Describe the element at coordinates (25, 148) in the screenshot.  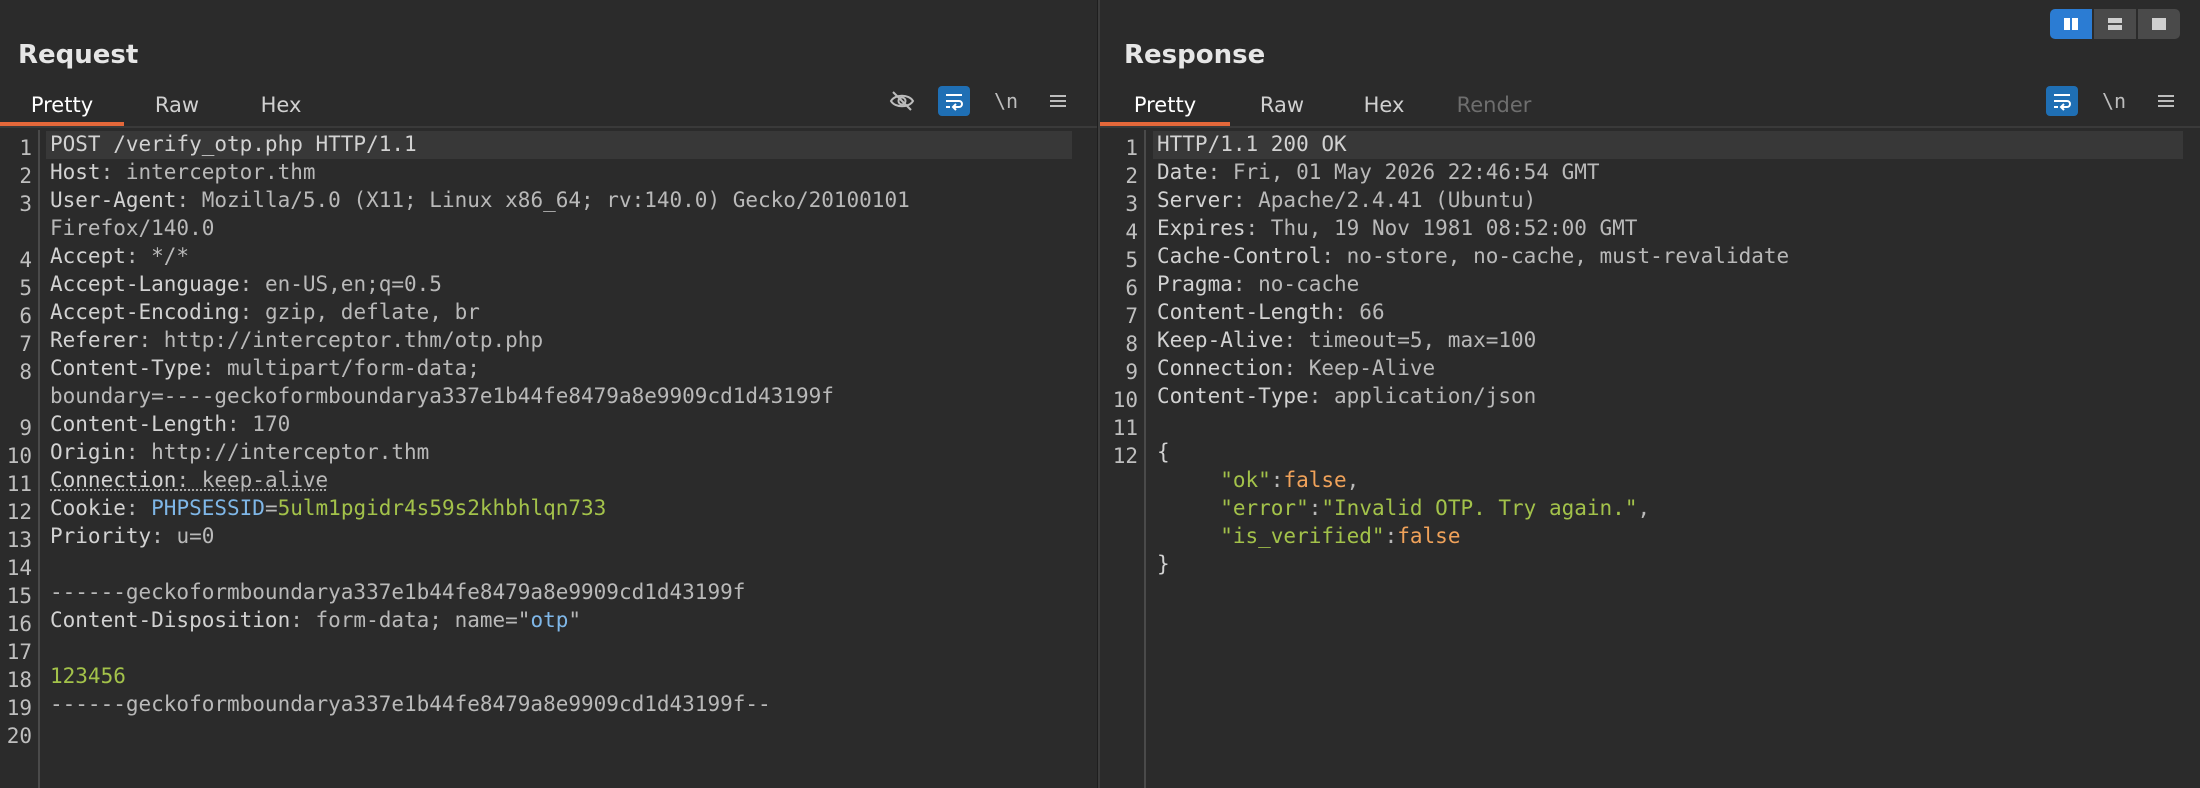
I see `line-number: 1` at that location.